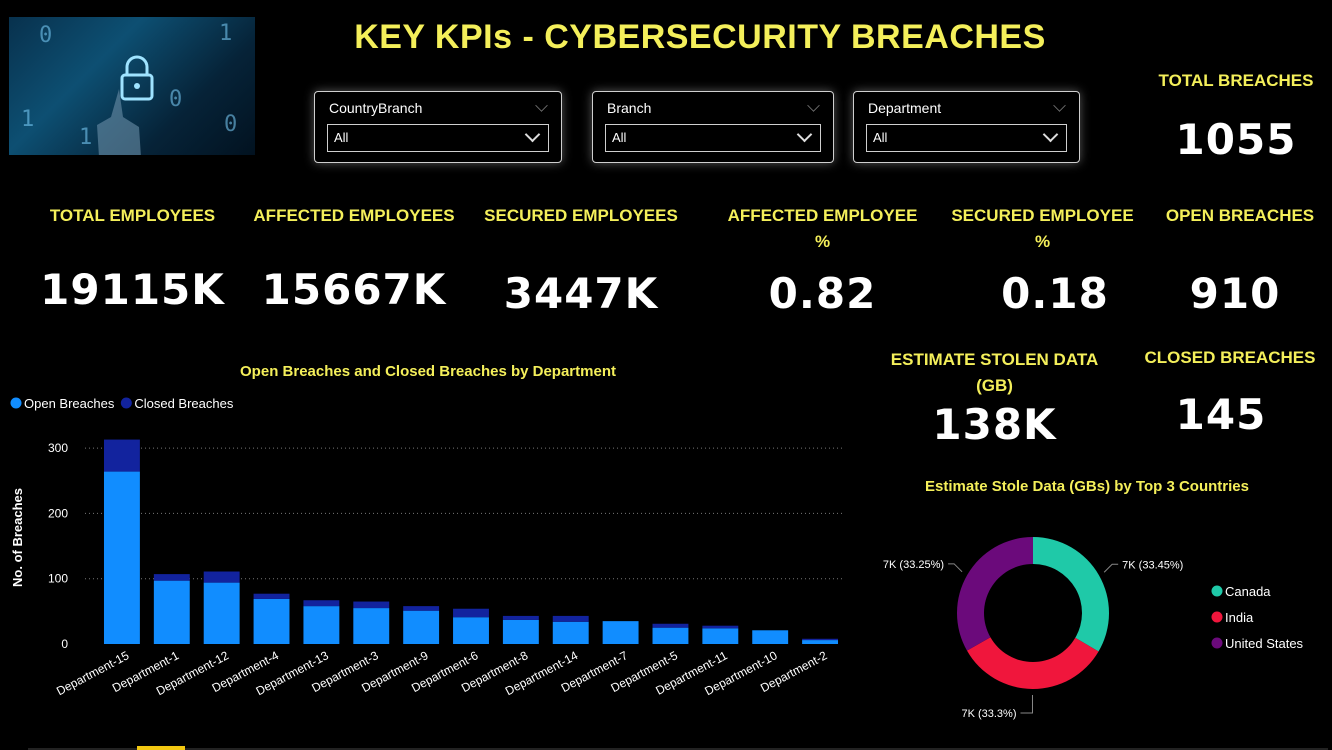 This screenshot has height=750, width=1332. What do you see at coordinates (1042, 215) in the screenshot?
I see `label-line: SECURED EMPLOYEE` at bounding box center [1042, 215].